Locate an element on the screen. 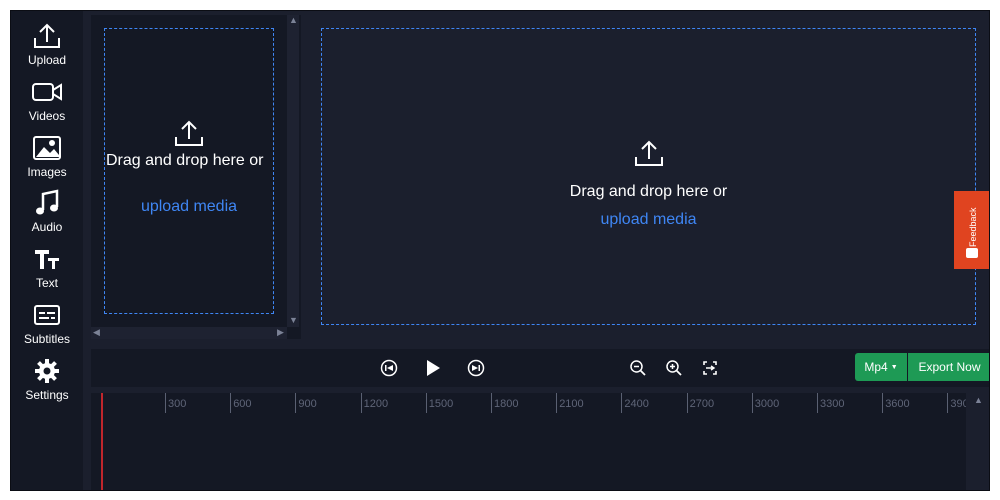 The width and height of the screenshot is (1000, 500). playback-controls: Mp4 ▼ Export Now is located at coordinates (540, 368).